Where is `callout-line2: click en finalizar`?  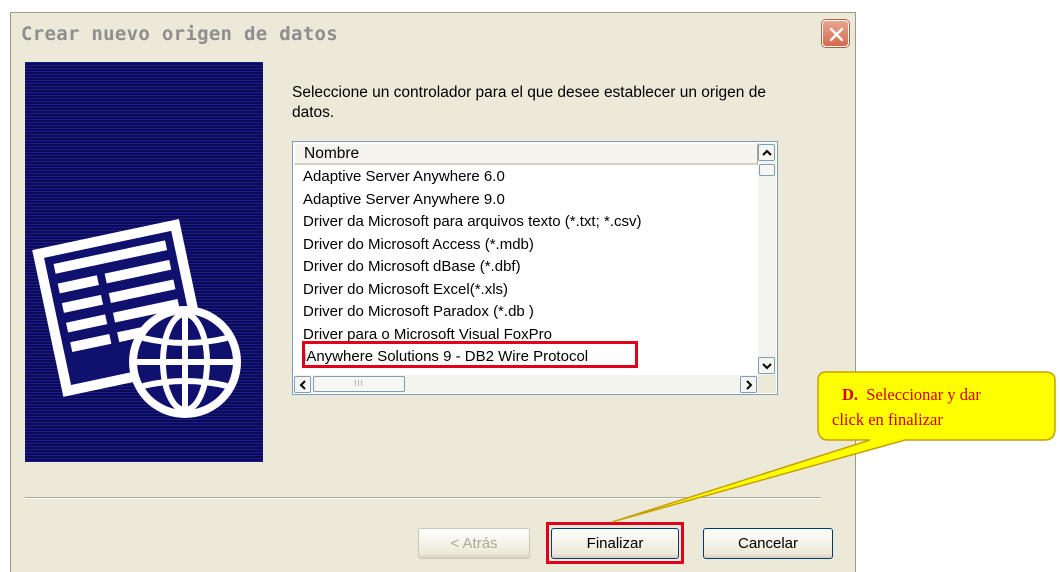
callout-line2: click en finalizar is located at coordinates (887, 419).